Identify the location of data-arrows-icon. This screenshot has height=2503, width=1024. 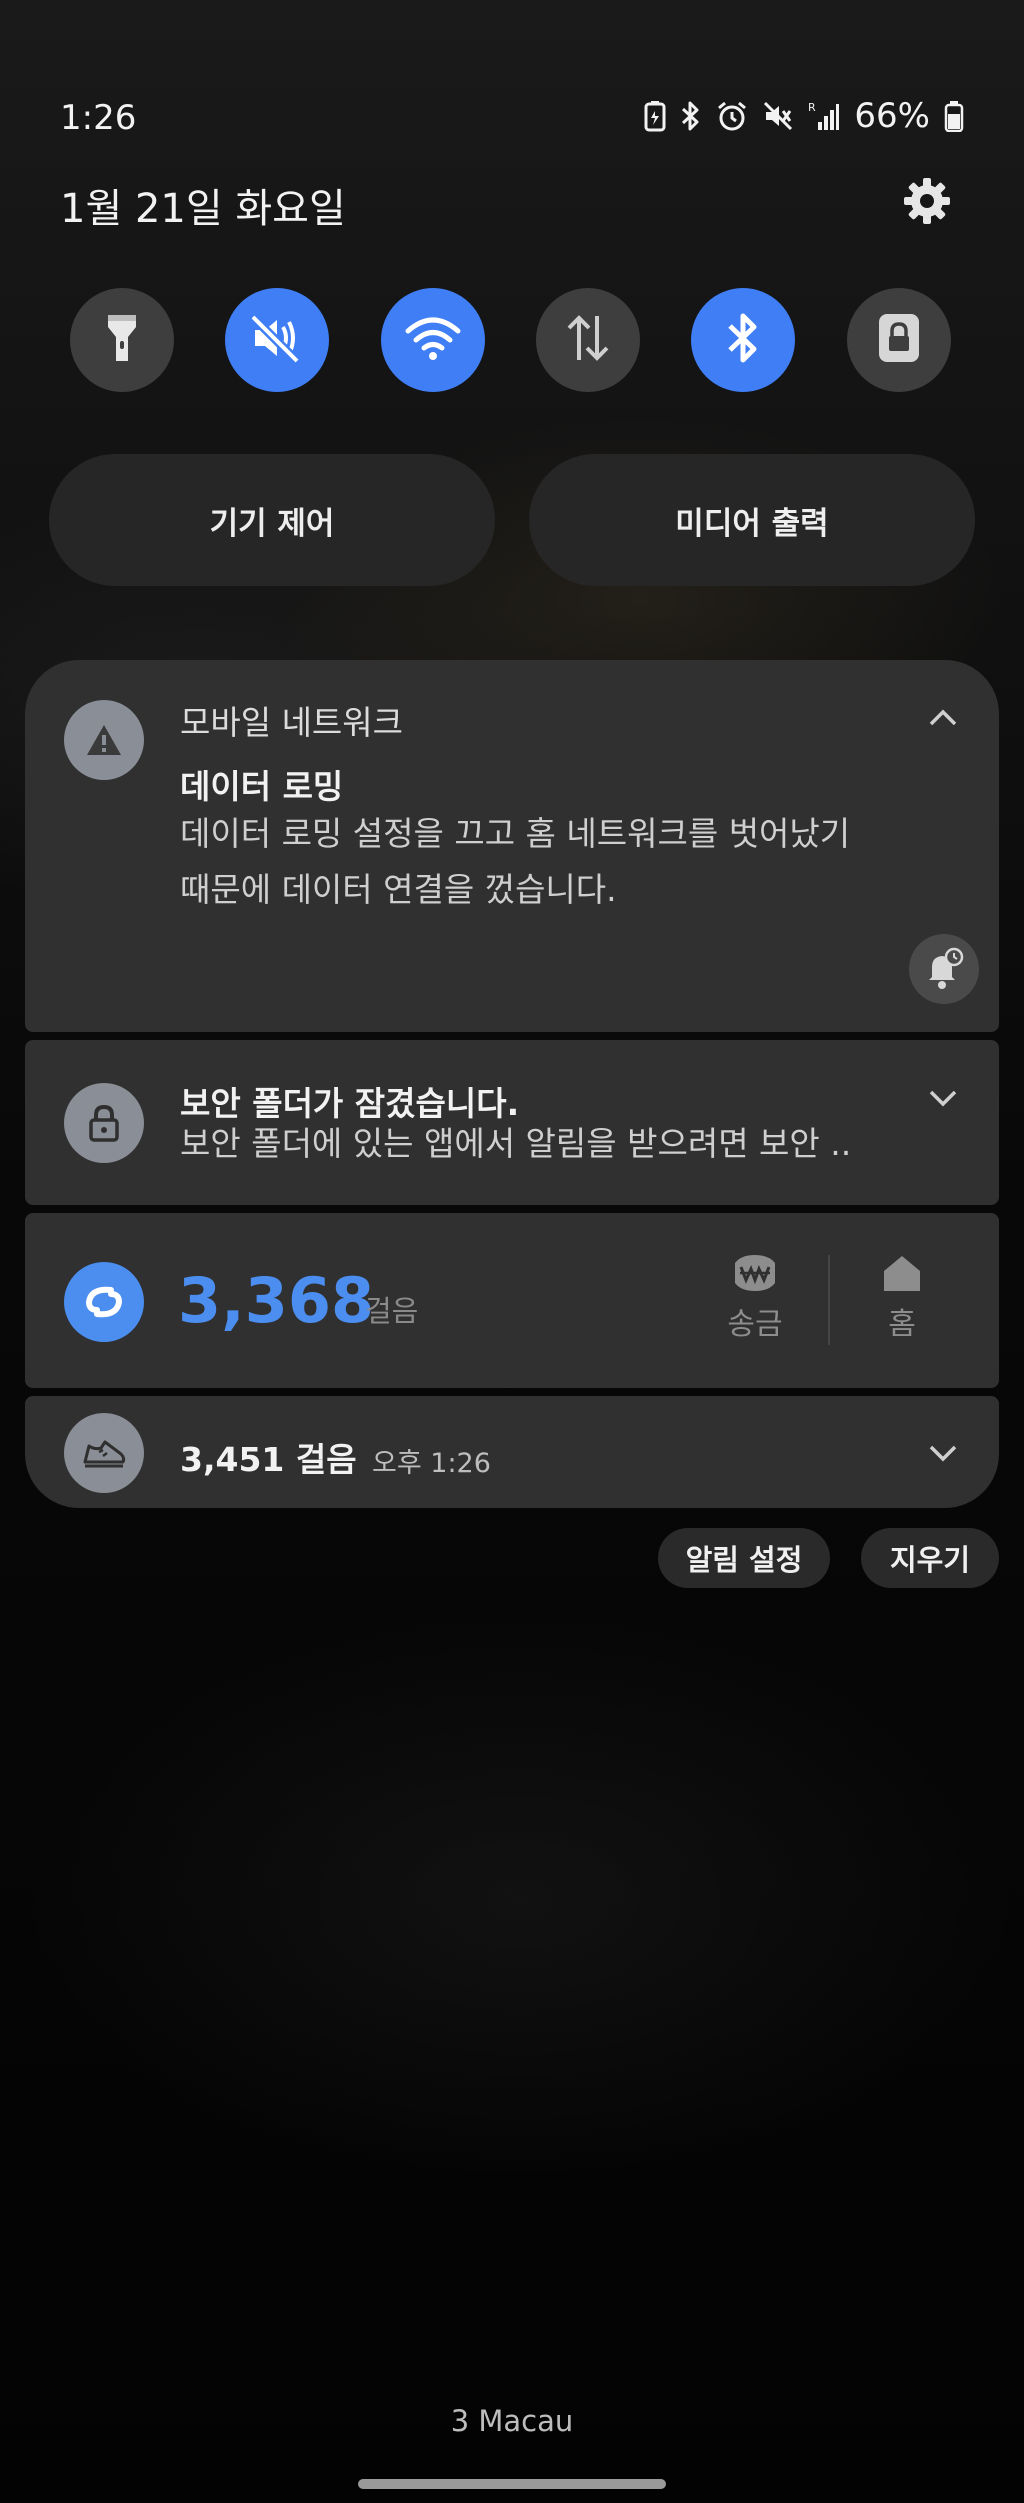
(588, 340).